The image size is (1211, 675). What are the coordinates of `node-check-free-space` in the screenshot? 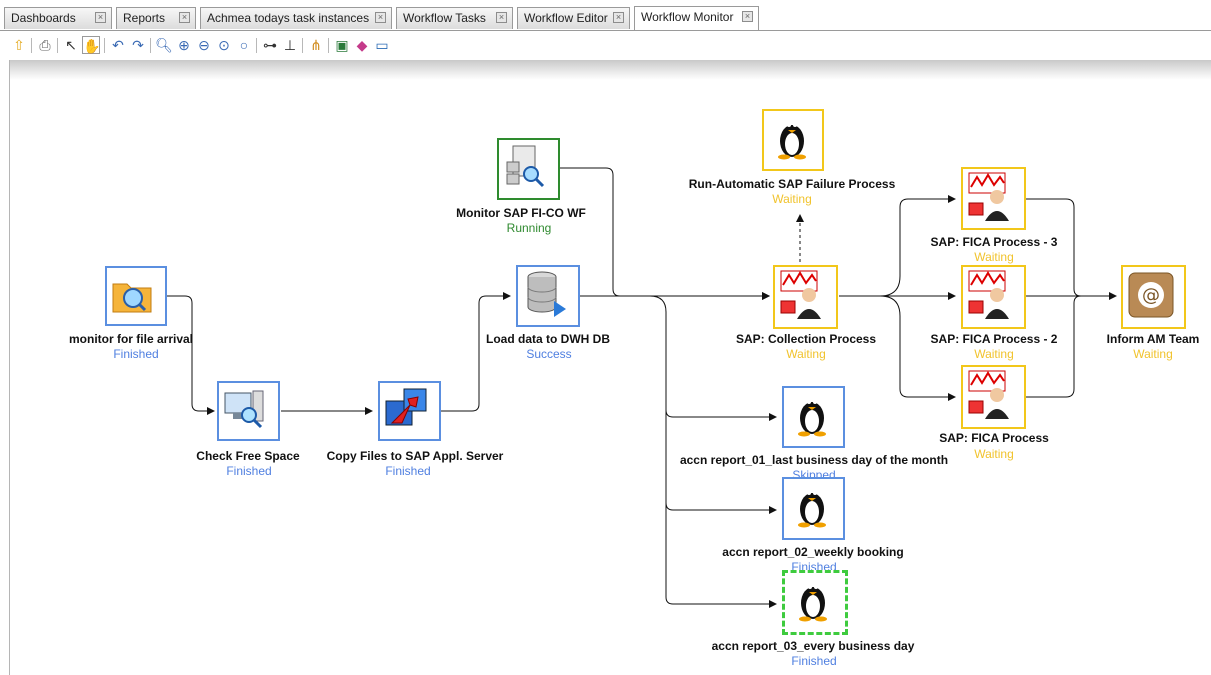 It's located at (248, 411).